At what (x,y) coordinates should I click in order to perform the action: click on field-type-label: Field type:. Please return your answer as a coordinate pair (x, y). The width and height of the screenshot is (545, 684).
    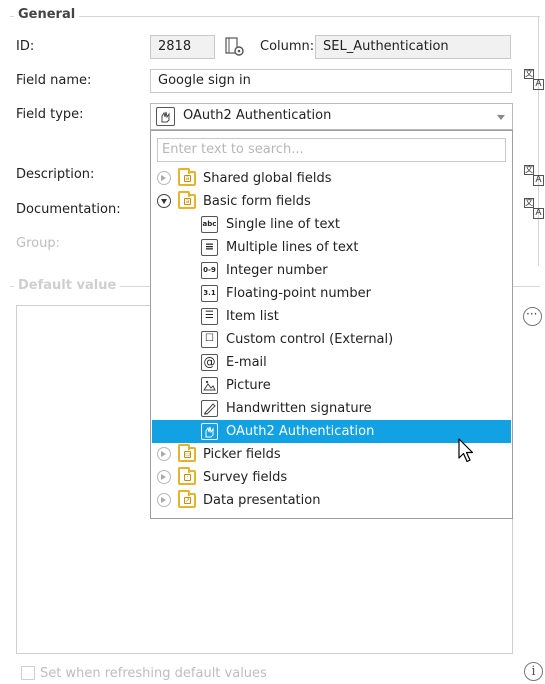
    Looking at the image, I should click on (50, 114).